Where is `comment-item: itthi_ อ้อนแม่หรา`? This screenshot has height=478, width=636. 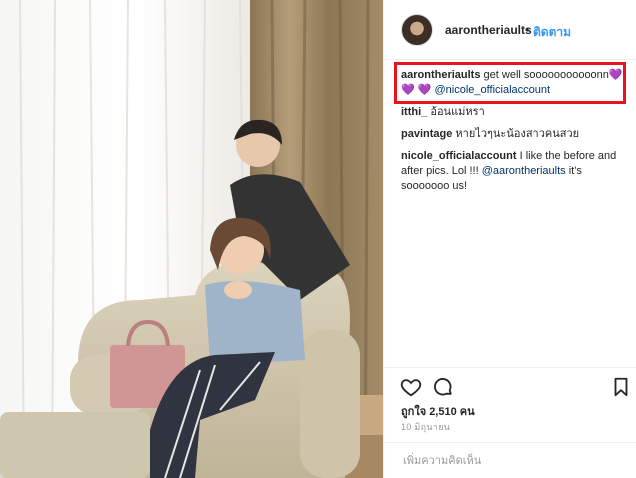
comment-item: itthi_ อ้อนแม่หรา is located at coordinates (513, 112).